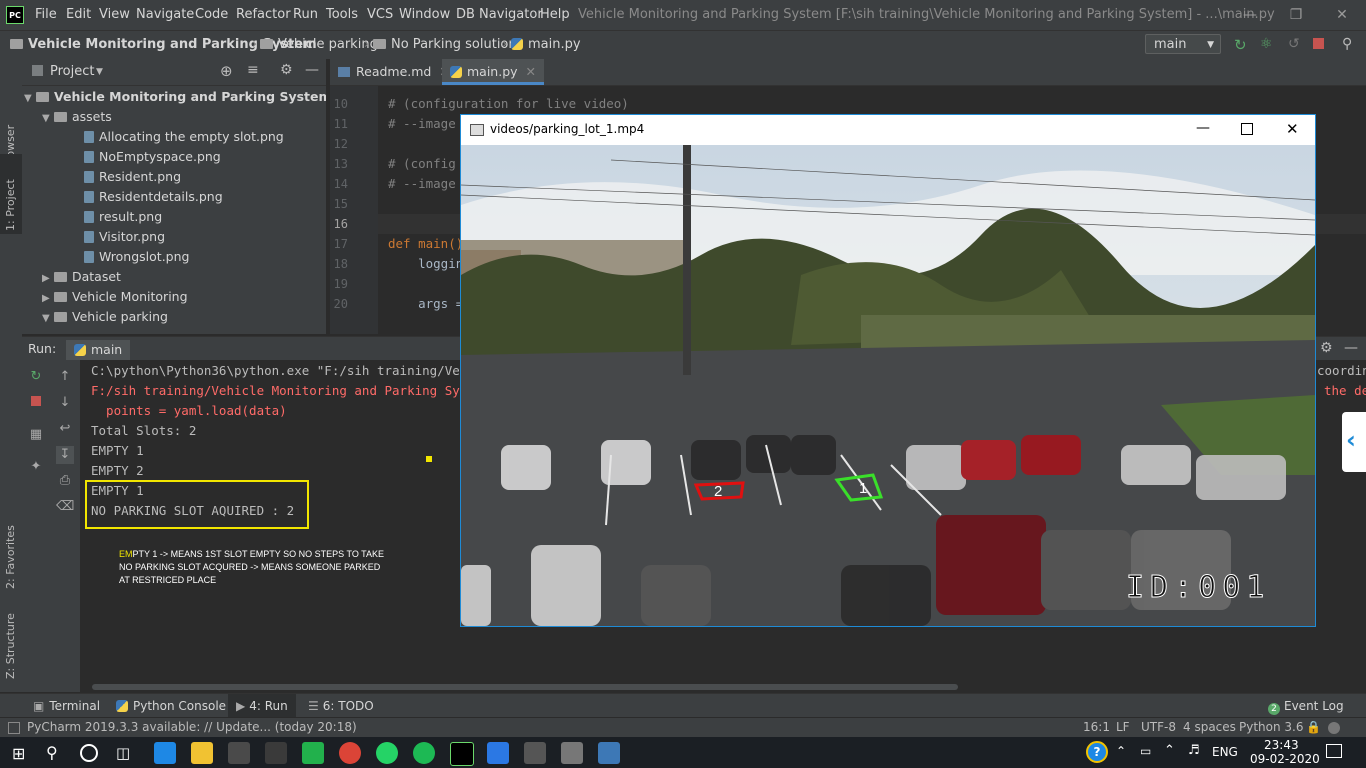 Image resolution: width=1366 pixels, height=768 pixels. I want to click on edge-icon, so click(165, 753).